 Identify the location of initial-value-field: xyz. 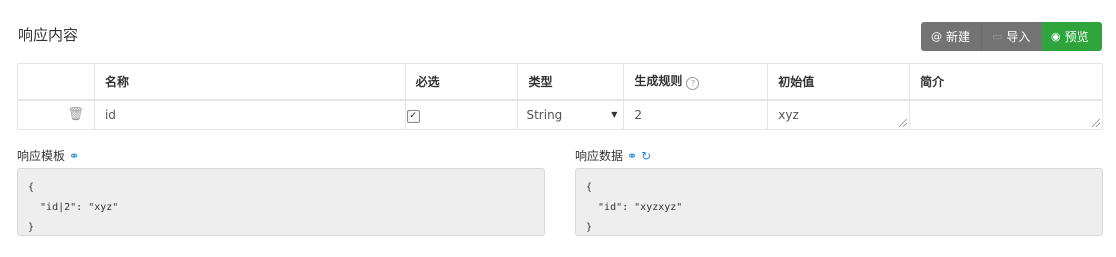
(839, 114).